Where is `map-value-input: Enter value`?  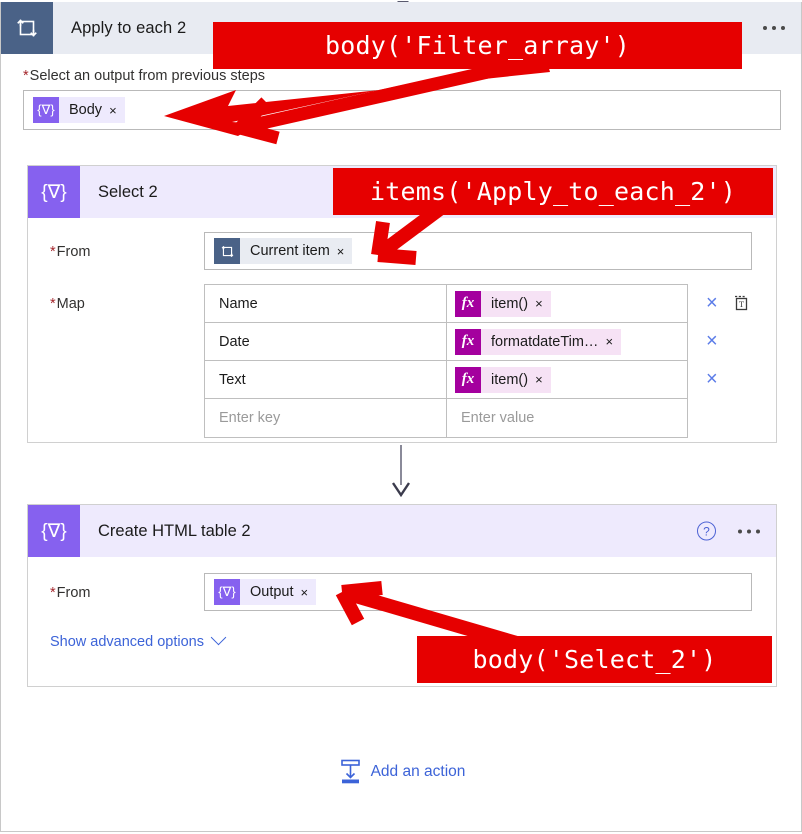 map-value-input: Enter value is located at coordinates (567, 418).